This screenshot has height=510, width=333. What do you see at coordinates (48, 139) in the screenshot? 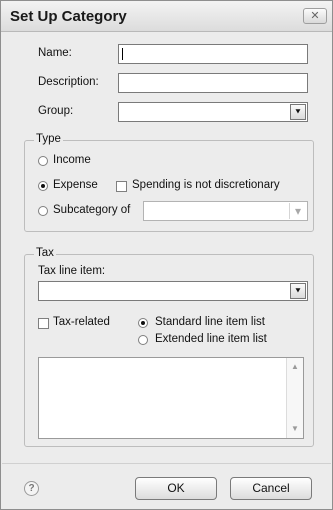
I see `type-legend: Type` at bounding box center [48, 139].